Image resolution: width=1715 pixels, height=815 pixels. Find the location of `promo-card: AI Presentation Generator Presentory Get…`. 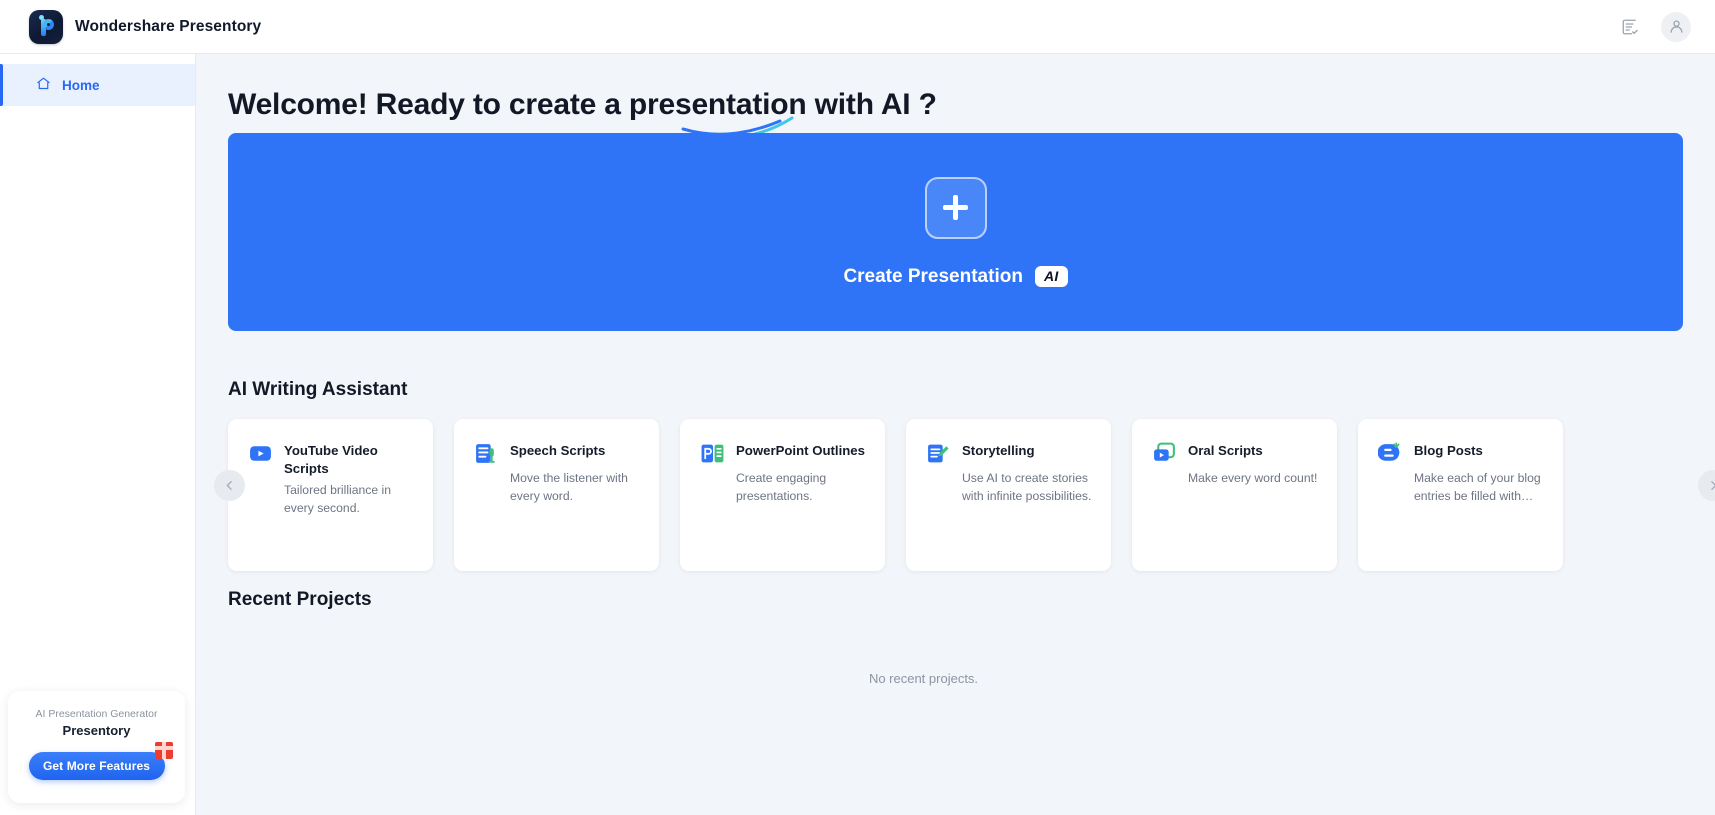

promo-card: AI Presentation Generator Presentory Get… is located at coordinates (96, 747).